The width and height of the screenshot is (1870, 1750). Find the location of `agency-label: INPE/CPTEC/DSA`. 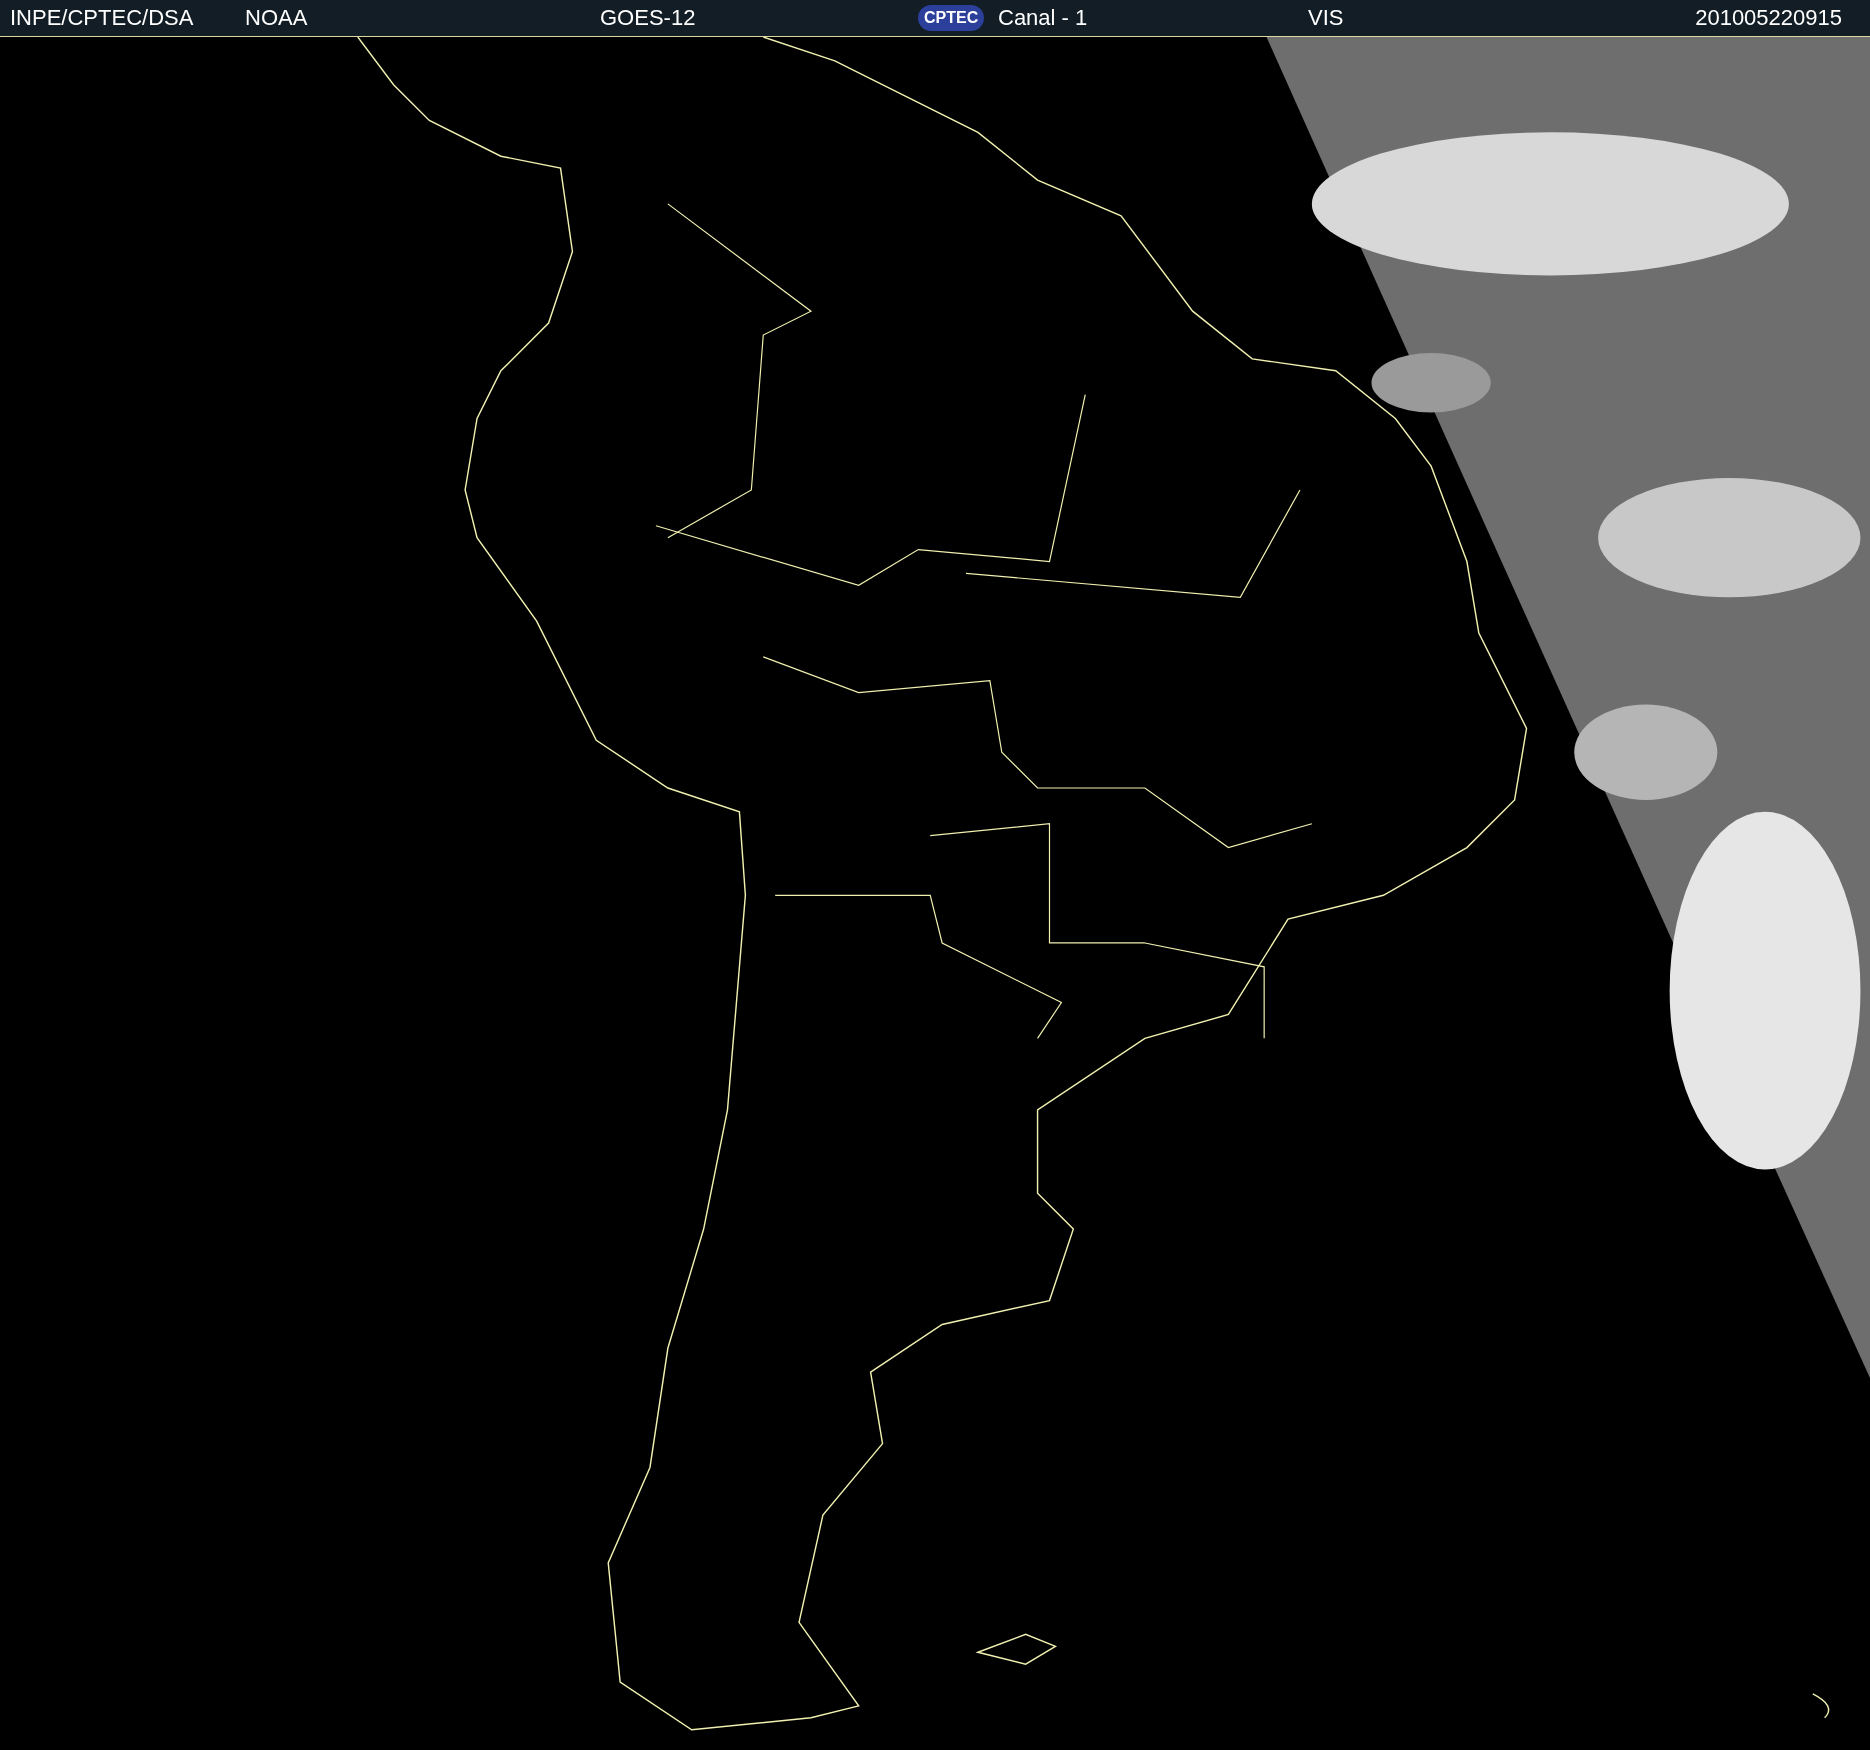

agency-label: INPE/CPTEC/DSA is located at coordinates (101, 18).